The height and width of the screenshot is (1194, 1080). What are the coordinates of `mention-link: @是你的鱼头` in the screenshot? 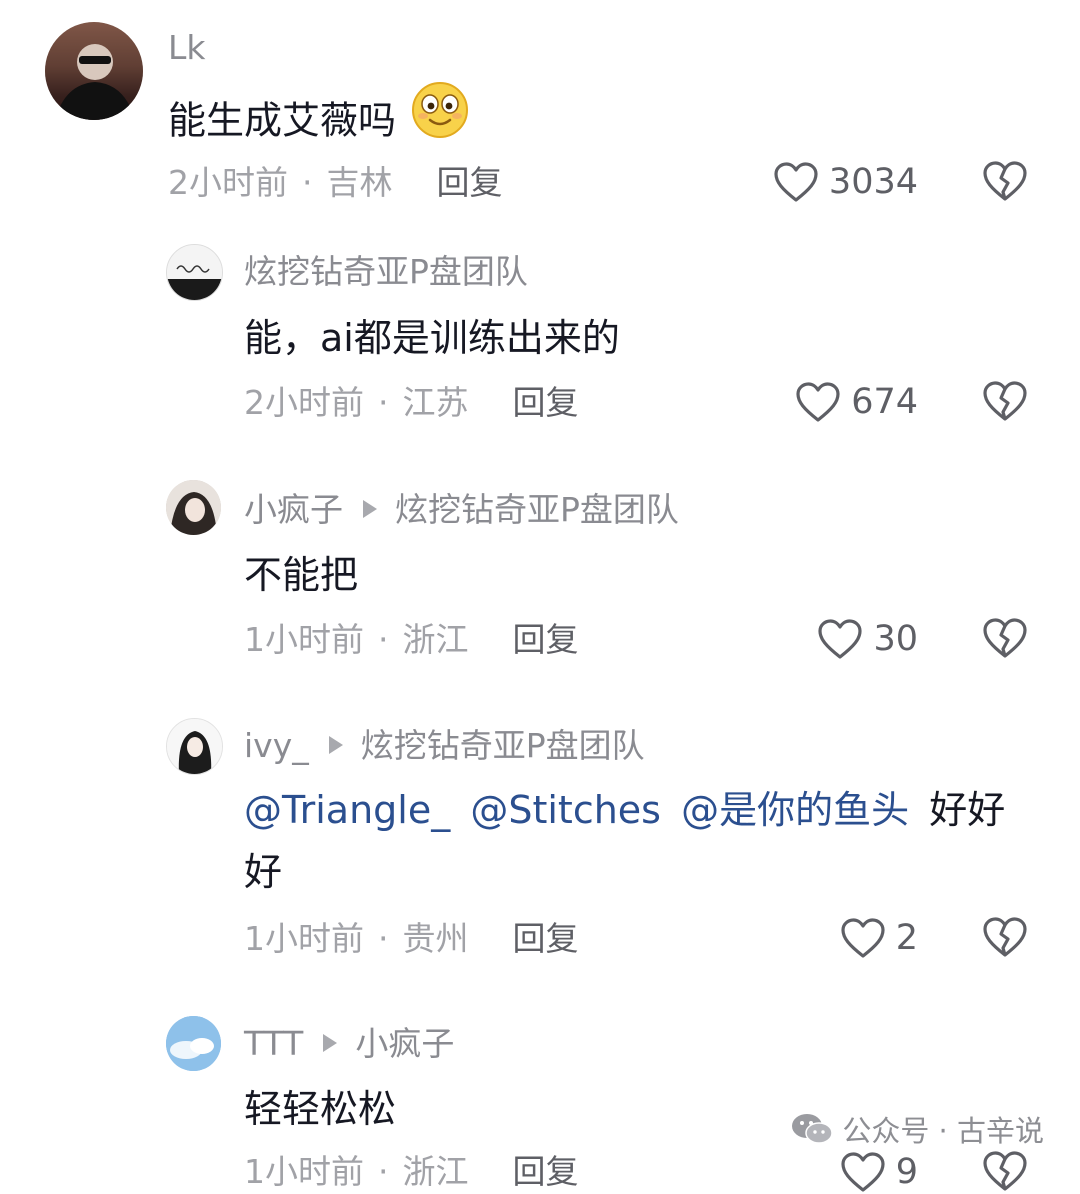 It's located at (795, 810).